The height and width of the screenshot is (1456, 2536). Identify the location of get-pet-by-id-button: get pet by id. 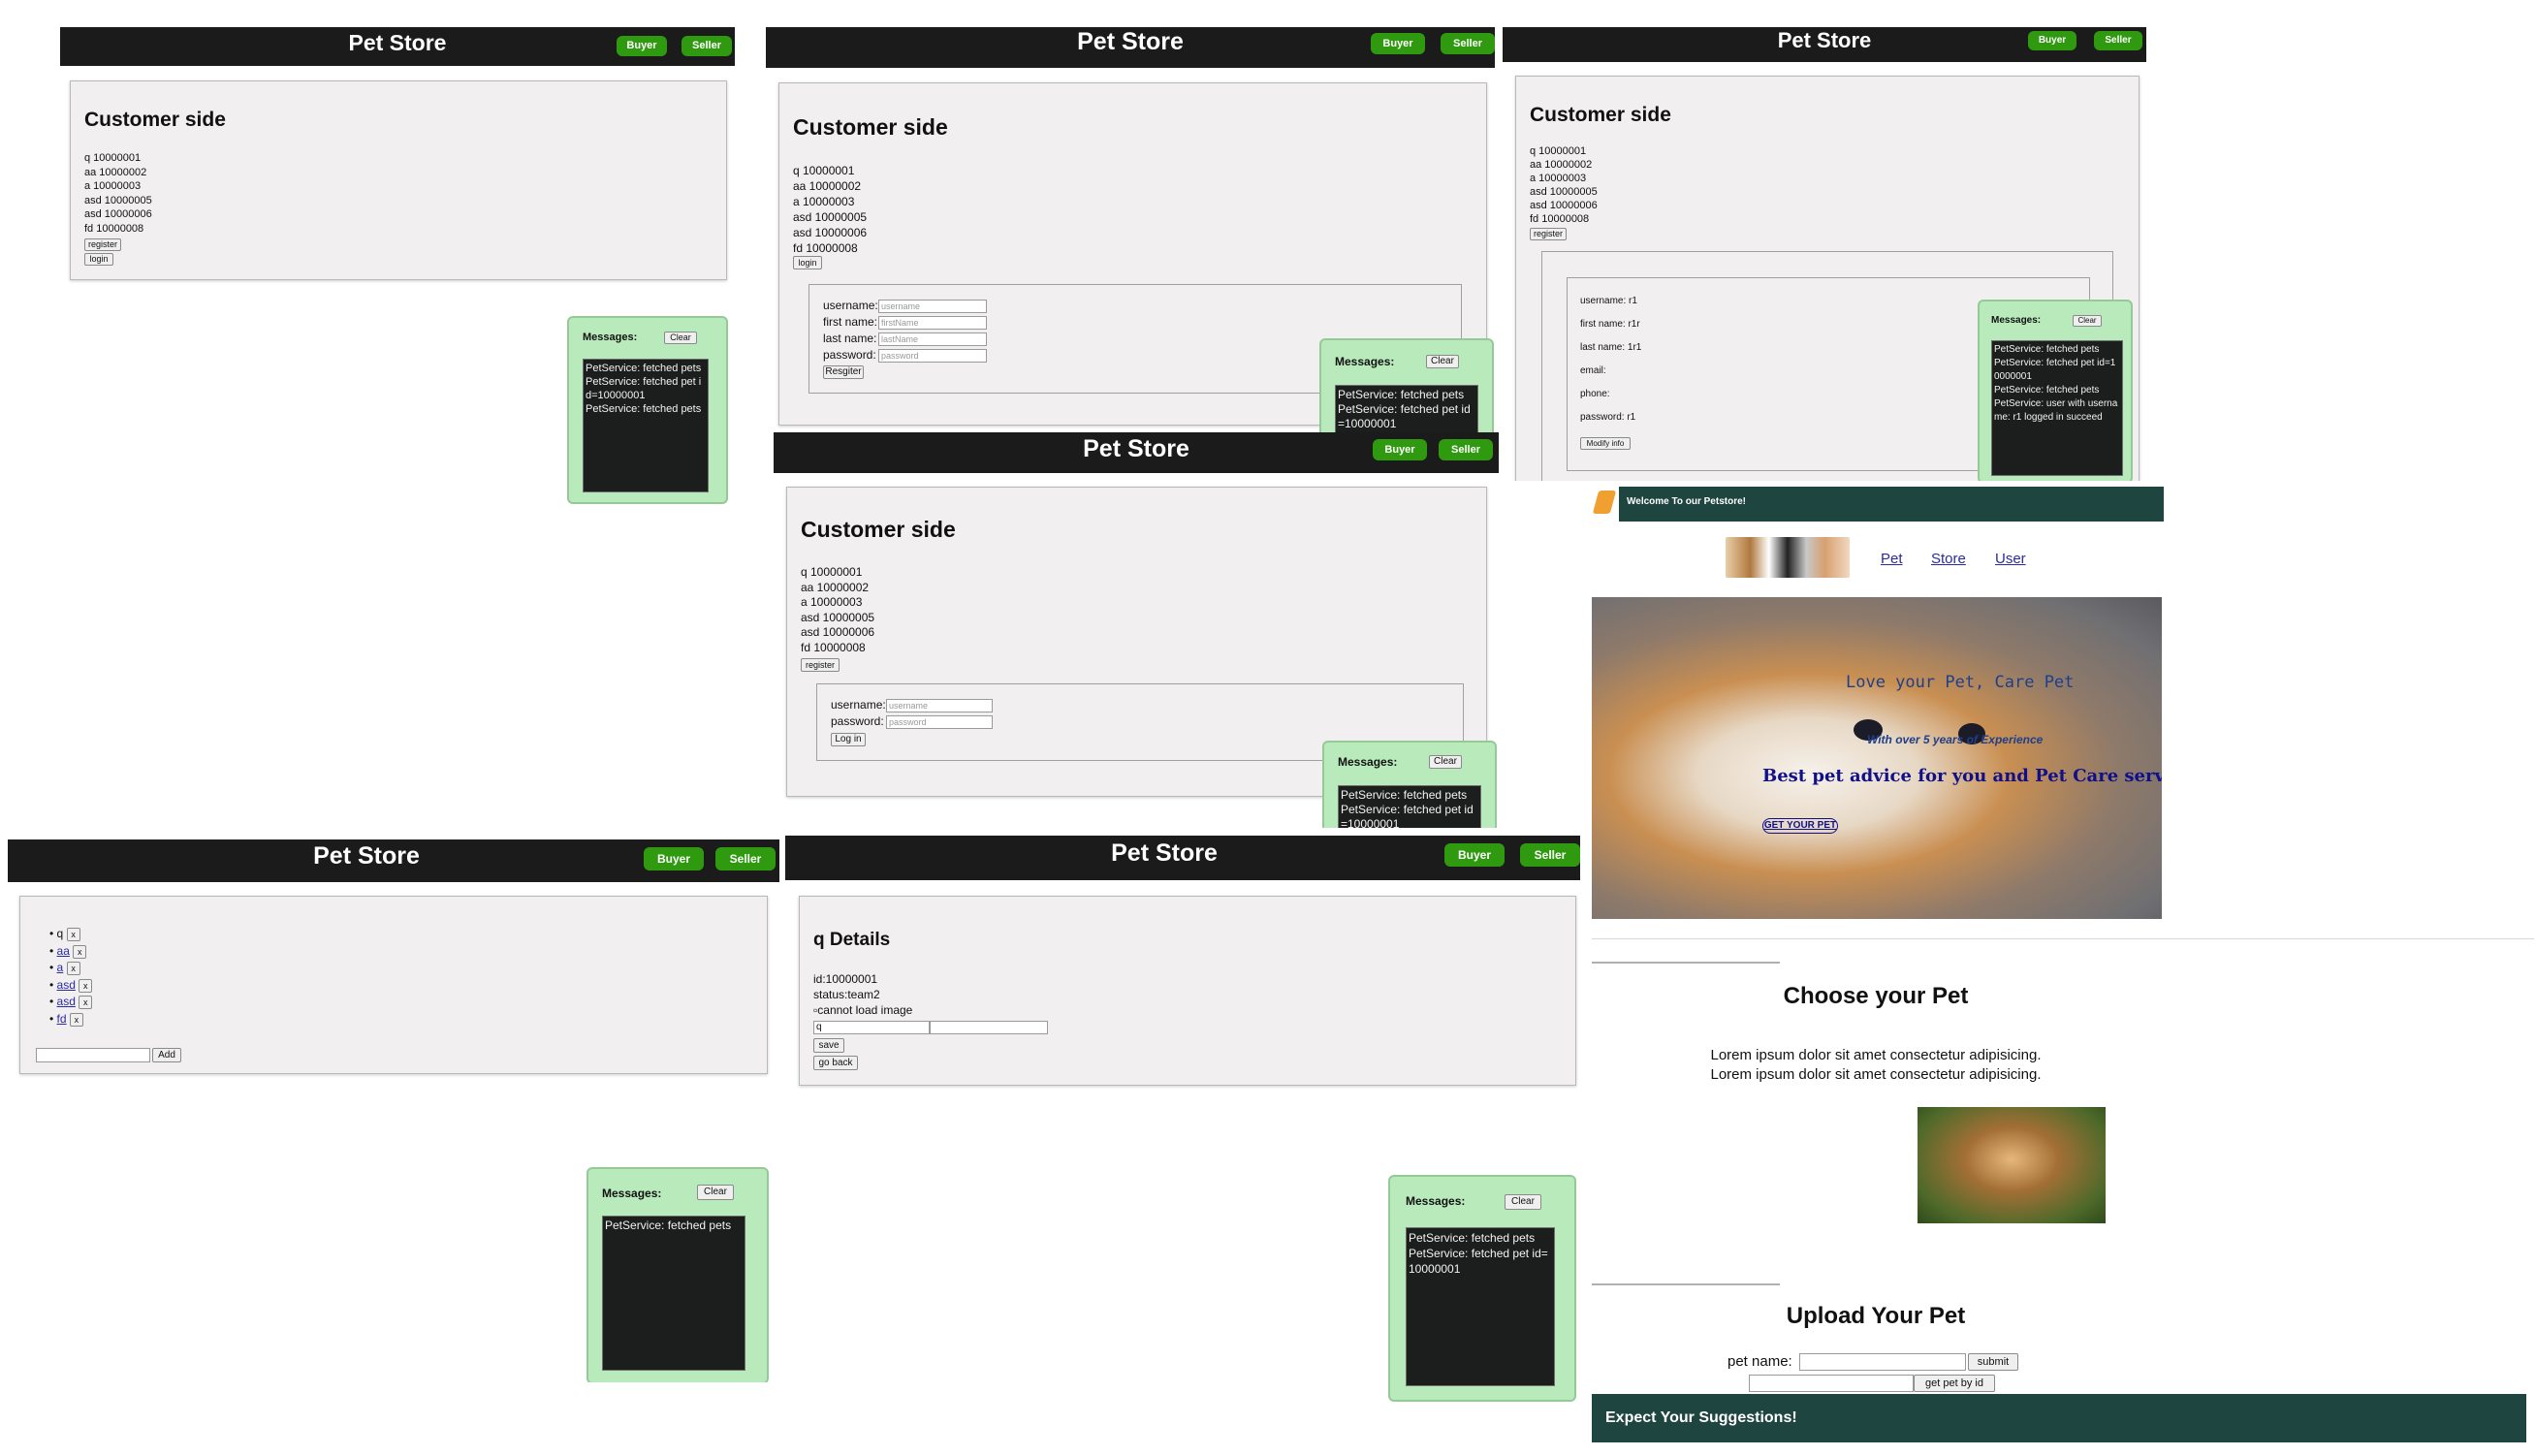
(1955, 1383).